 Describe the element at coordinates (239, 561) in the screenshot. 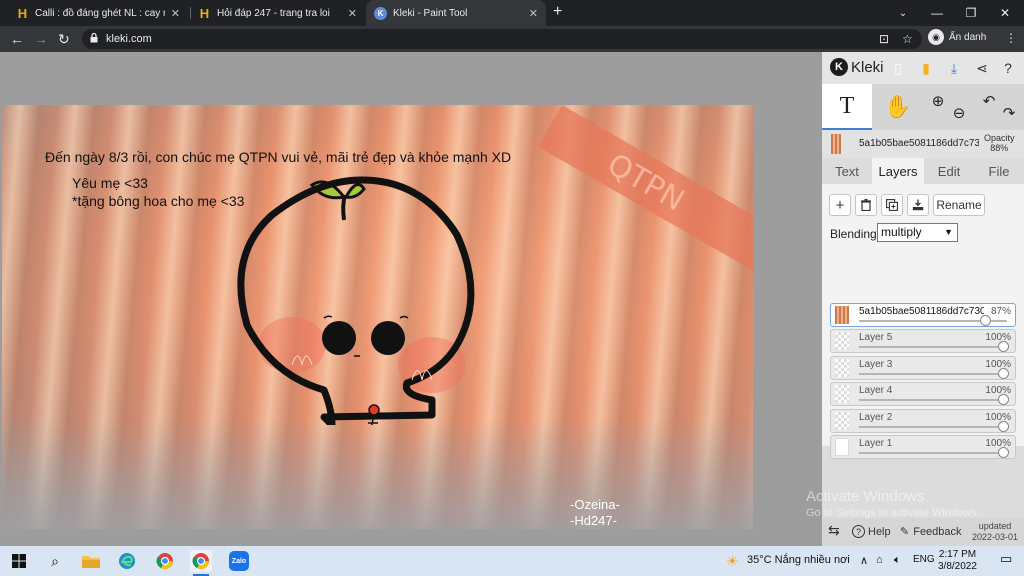

I see `zalo-app-icon: Zalo` at that location.